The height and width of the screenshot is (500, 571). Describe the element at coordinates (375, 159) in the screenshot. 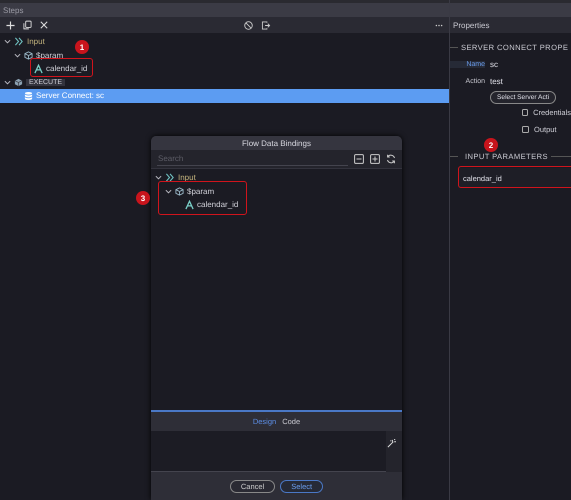

I see `expand-icon` at that location.